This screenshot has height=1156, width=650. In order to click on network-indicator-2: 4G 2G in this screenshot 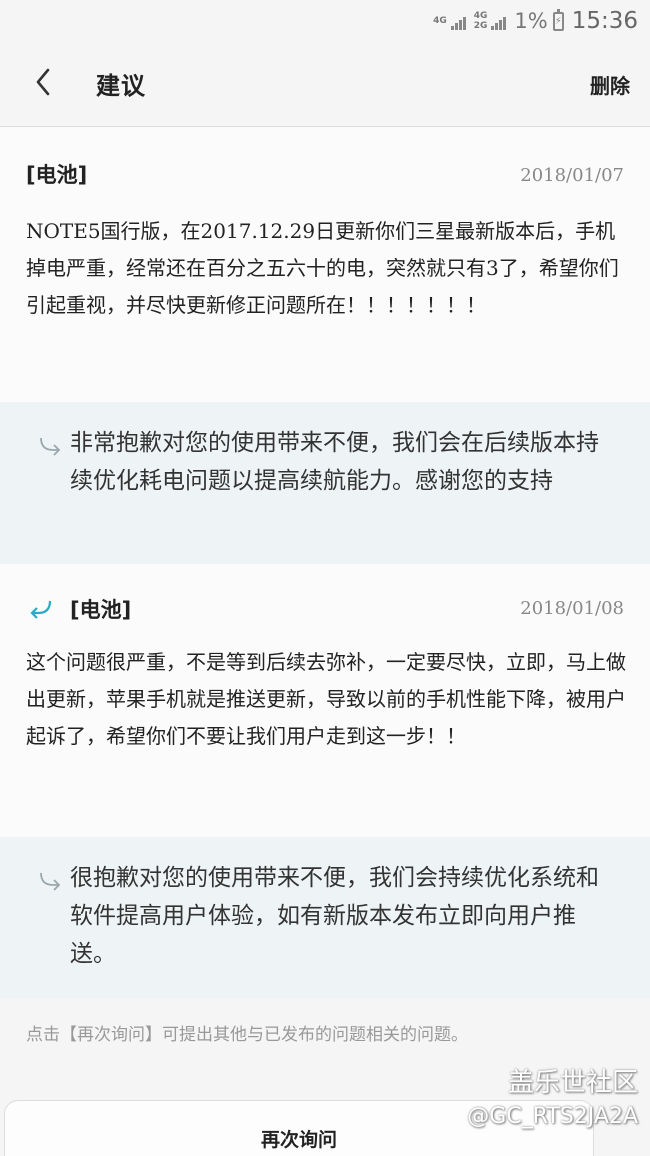, I will do `click(481, 21)`.